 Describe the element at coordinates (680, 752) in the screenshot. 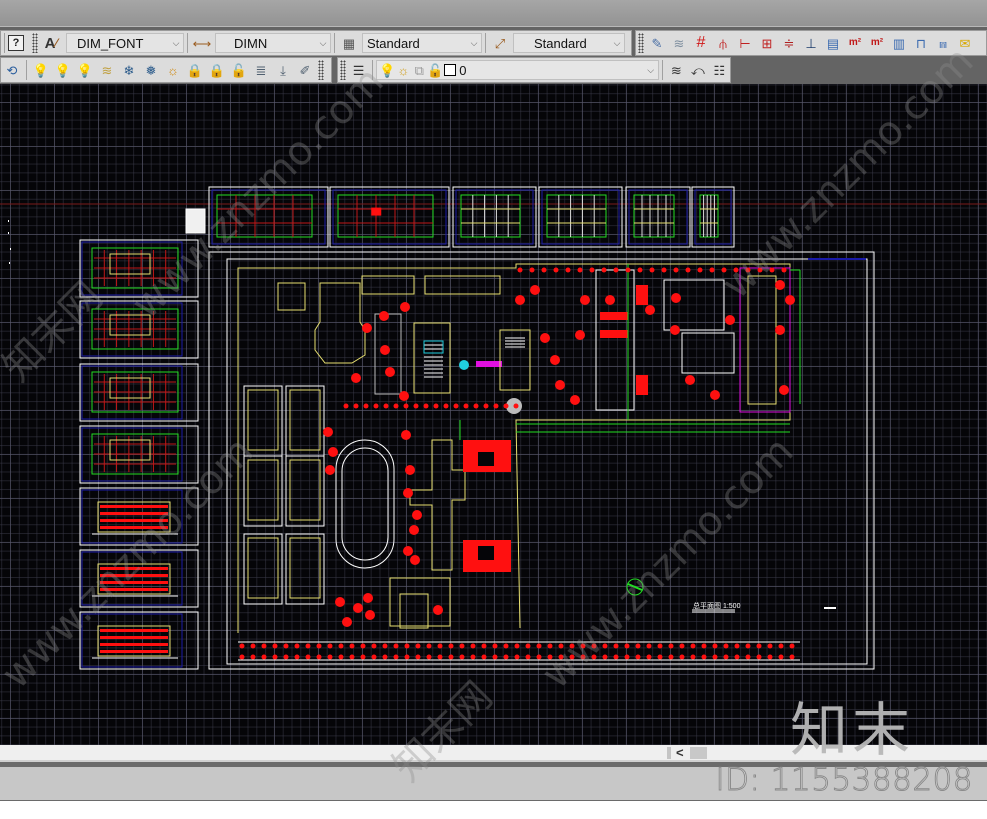

I see `scroll-left-arrow-icon: <` at that location.